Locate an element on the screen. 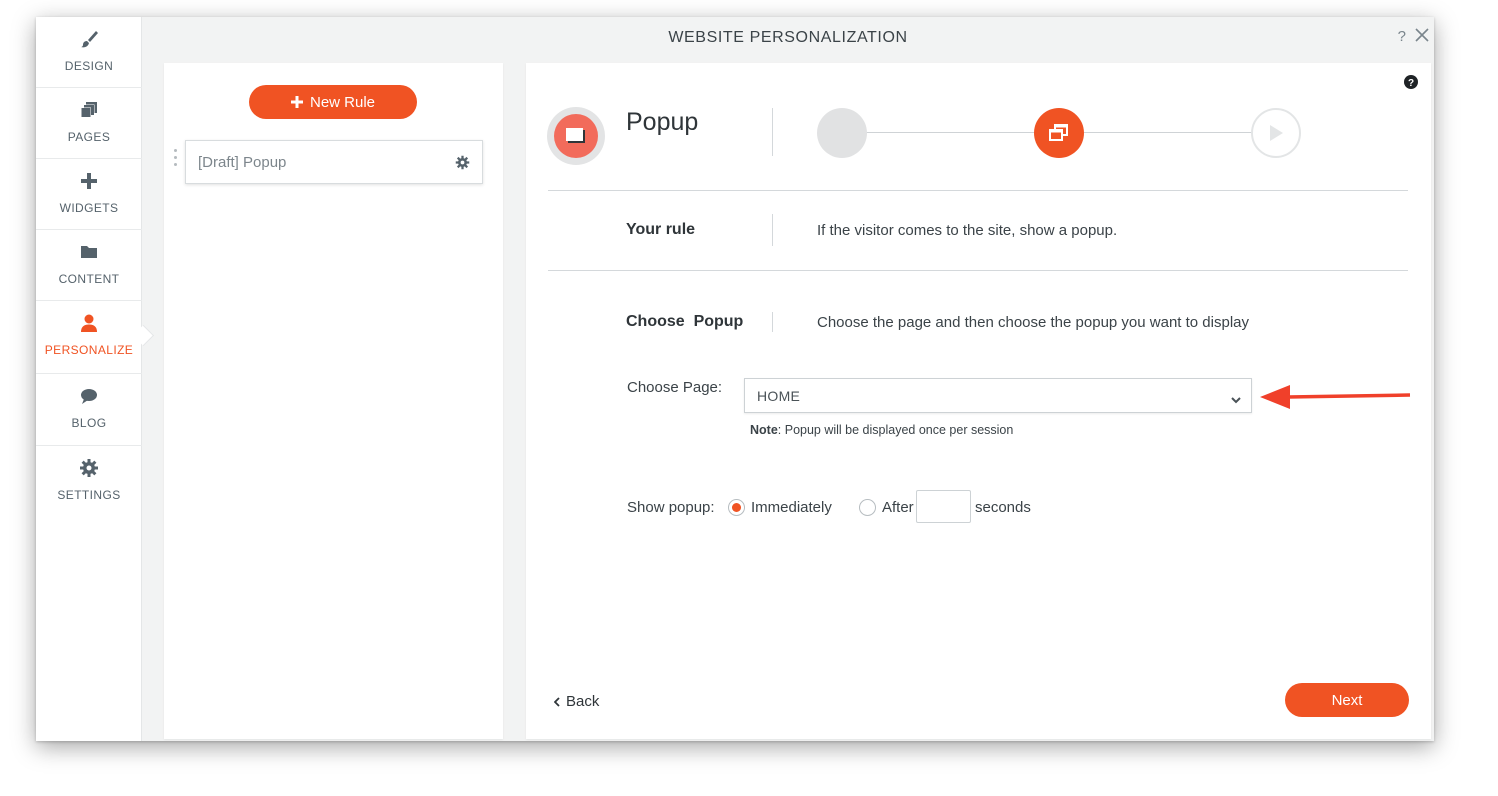 The image size is (1498, 796). sidebar-item-blog: BLOG is located at coordinates (89, 410).